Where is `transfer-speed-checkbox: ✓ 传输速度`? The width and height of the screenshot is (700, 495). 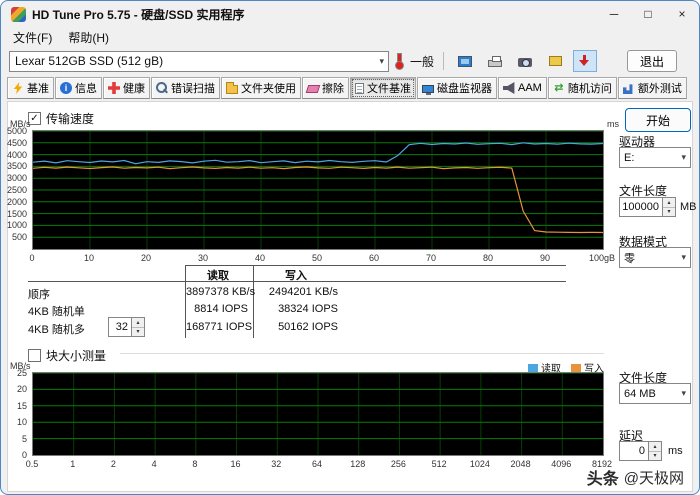
transfer-speed-checkbox: ✓ 传输速度 is located at coordinates (61, 118).